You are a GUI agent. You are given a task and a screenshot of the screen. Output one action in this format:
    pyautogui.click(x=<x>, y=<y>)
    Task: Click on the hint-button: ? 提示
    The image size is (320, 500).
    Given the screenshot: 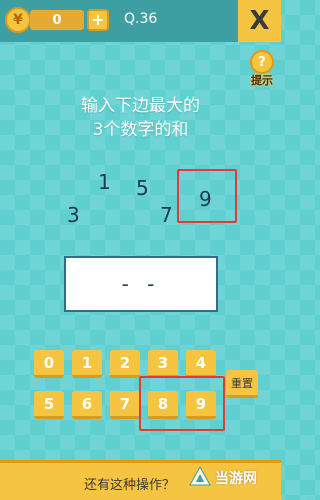 What is the action you would take?
    pyautogui.click(x=262, y=68)
    